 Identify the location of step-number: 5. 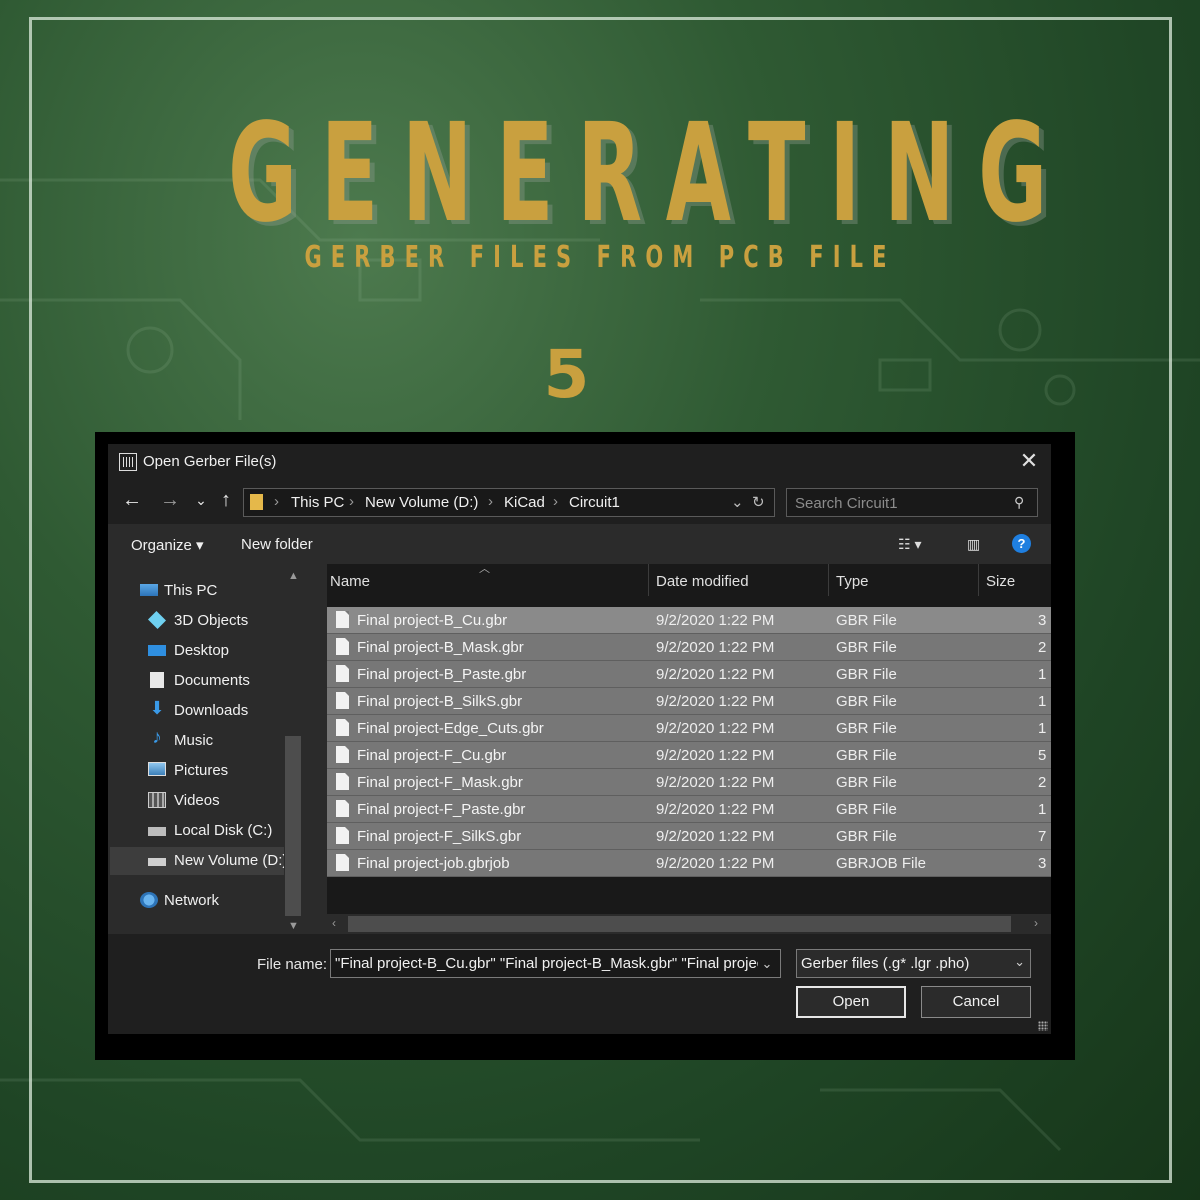
(566, 374).